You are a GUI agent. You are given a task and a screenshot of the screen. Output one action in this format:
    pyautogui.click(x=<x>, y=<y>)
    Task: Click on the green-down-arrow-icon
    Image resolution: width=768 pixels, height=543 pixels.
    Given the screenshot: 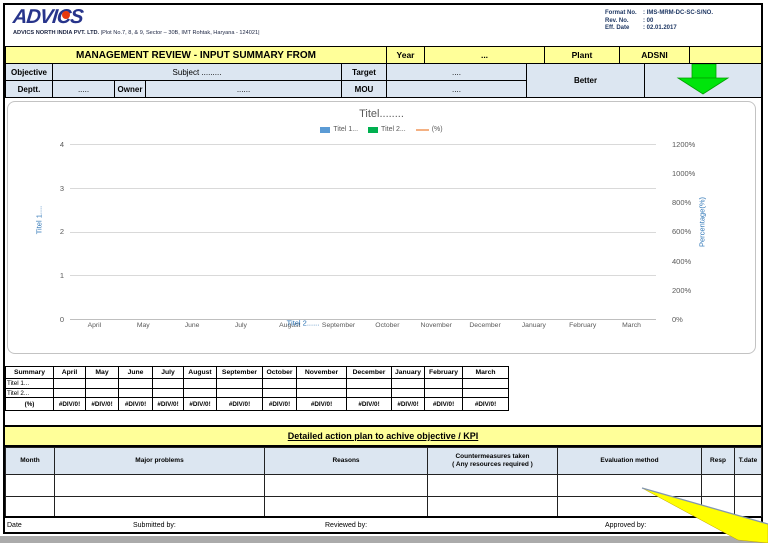 What is the action you would take?
    pyautogui.click(x=703, y=79)
    